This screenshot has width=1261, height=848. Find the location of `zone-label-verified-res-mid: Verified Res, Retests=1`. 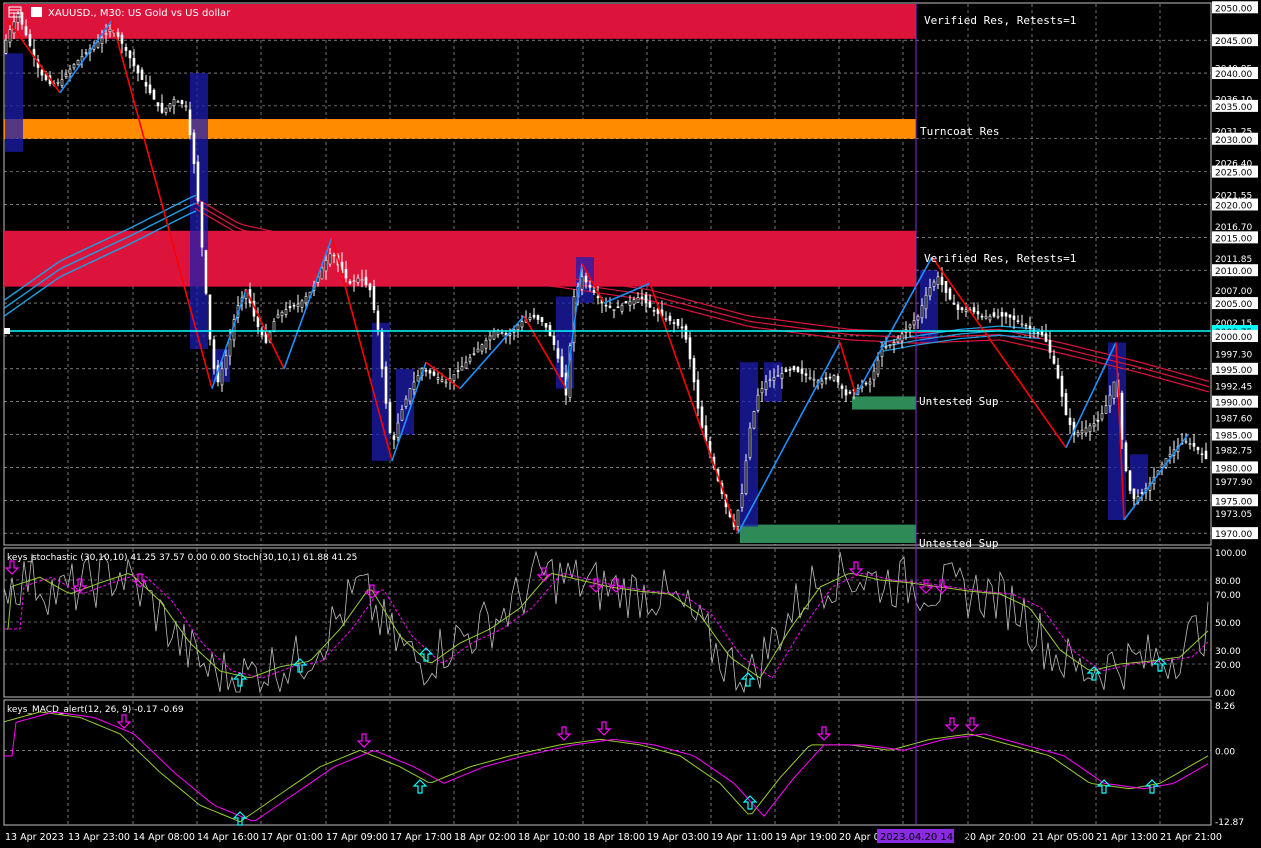

zone-label-verified-res-mid: Verified Res, Retests=1 is located at coordinates (1000, 258).